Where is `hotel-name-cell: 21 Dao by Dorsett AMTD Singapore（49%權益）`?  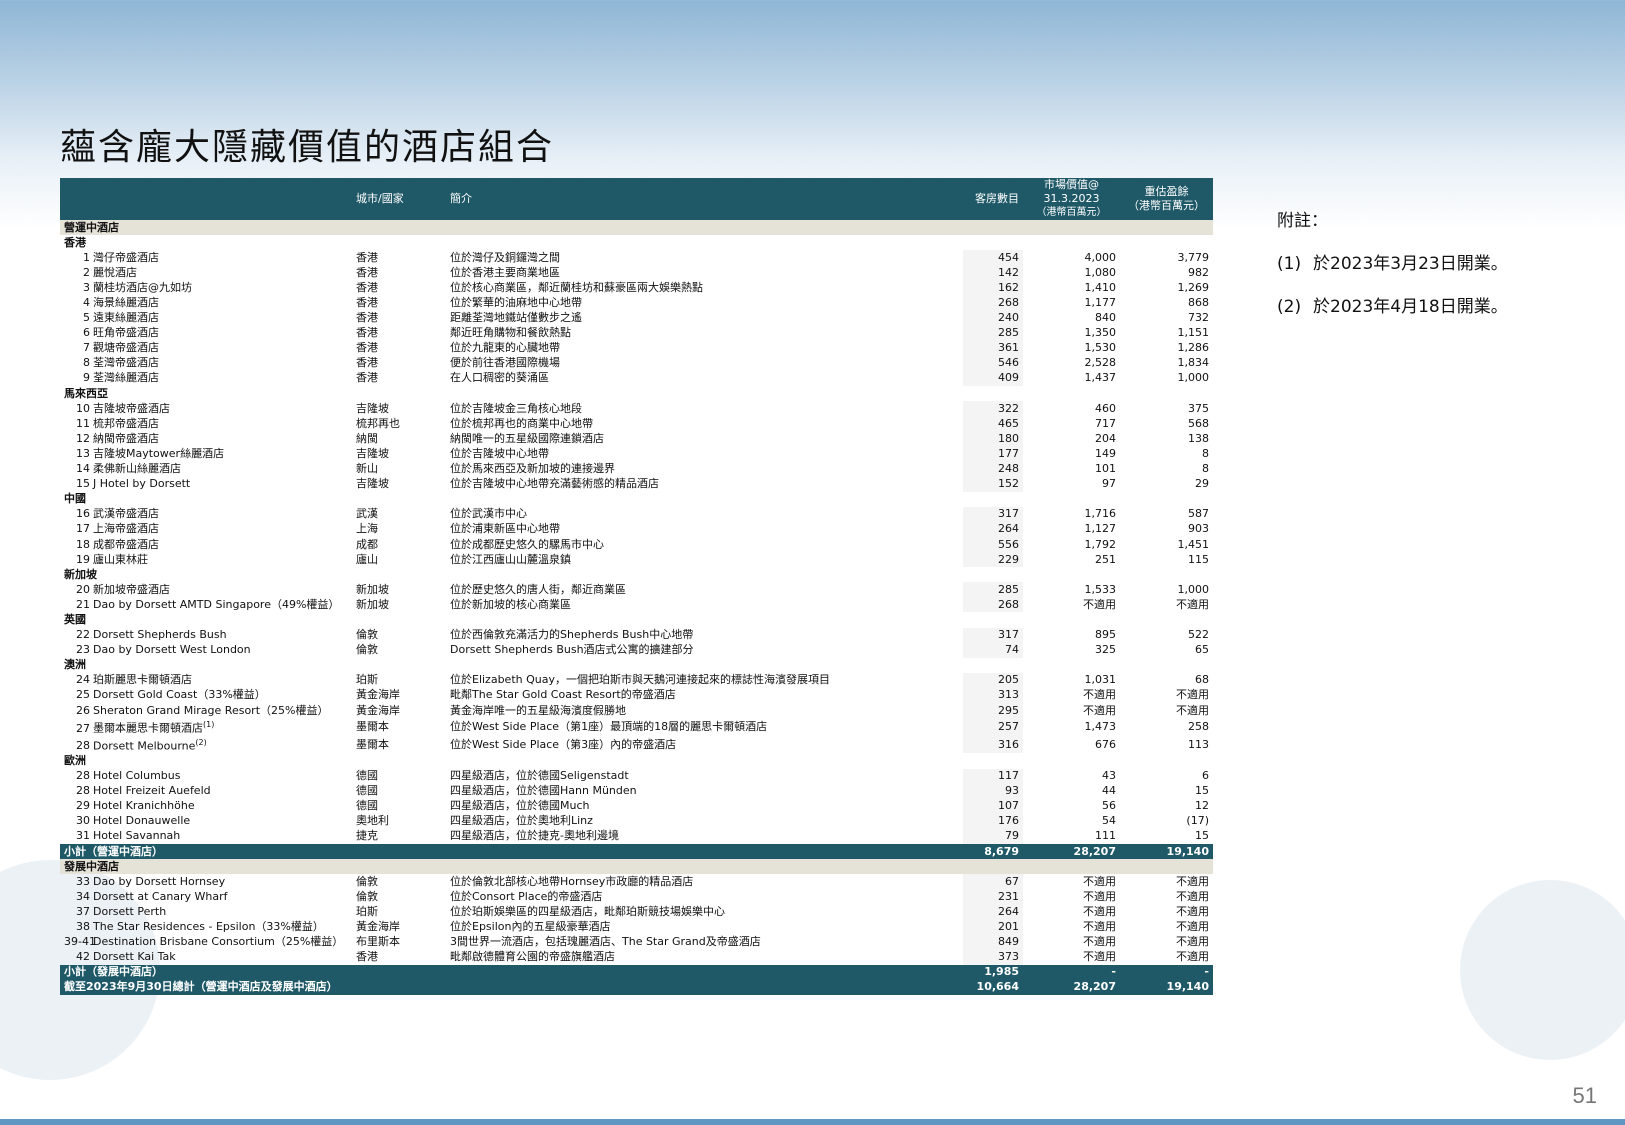
hotel-name-cell: 21 Dao by Dorsett AMTD Singapore（49%權益） is located at coordinates (206, 604).